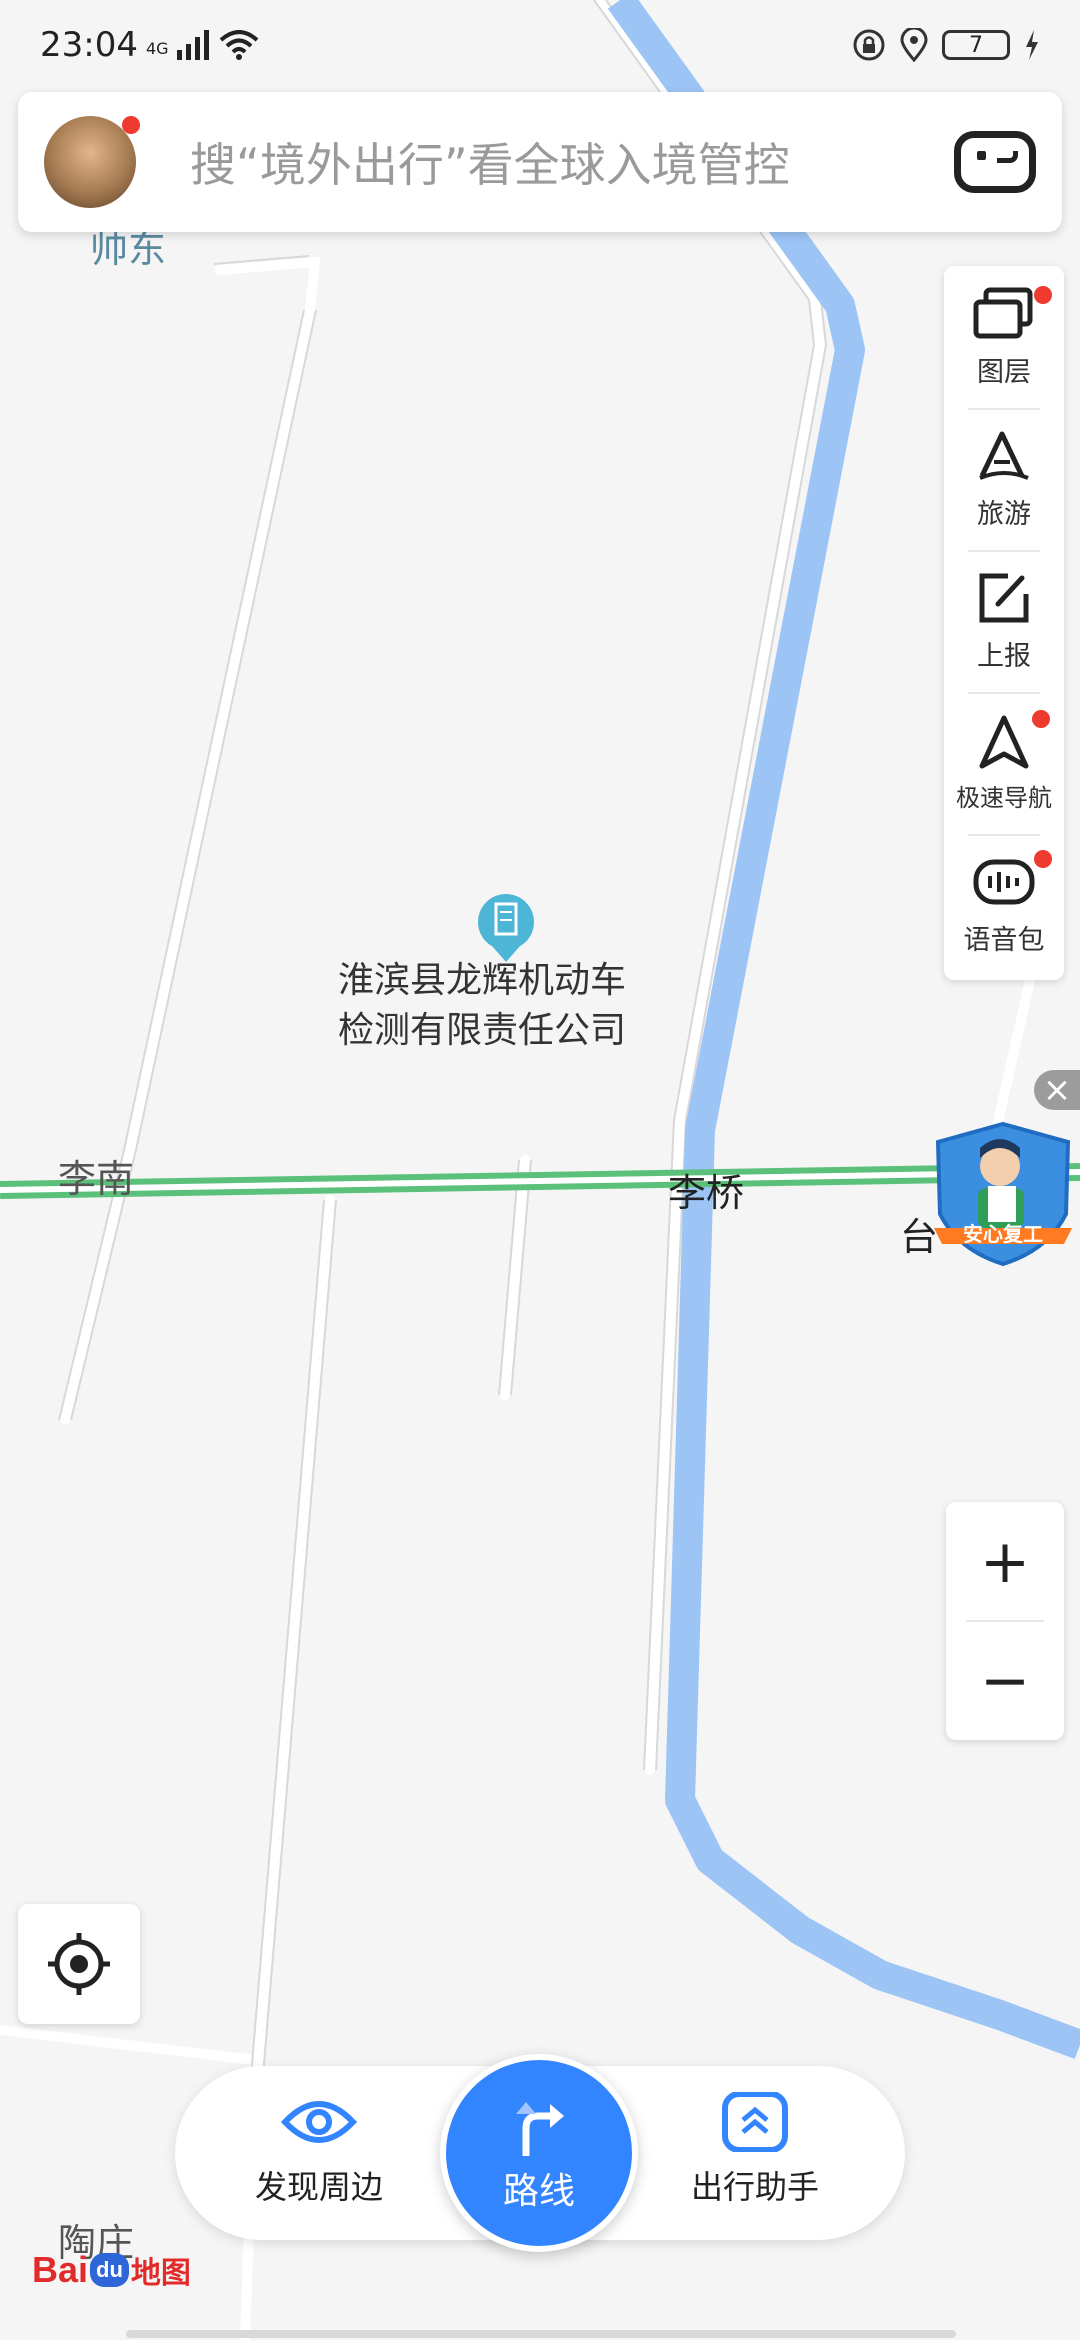  Describe the element at coordinates (1004, 372) in the screenshot. I see `layers-label: 图层` at that location.